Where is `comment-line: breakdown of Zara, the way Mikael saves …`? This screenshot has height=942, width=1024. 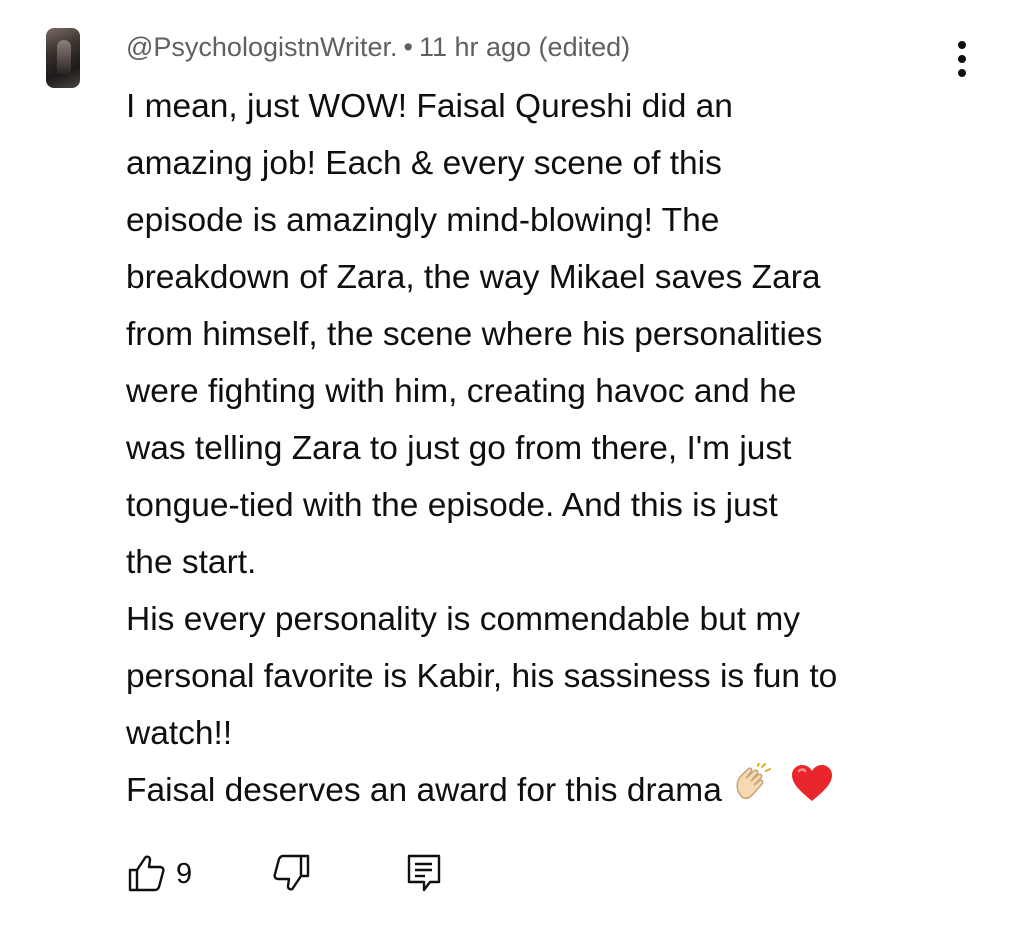
comment-line: breakdown of Zara, the way Mikael saves … is located at coordinates (473, 277).